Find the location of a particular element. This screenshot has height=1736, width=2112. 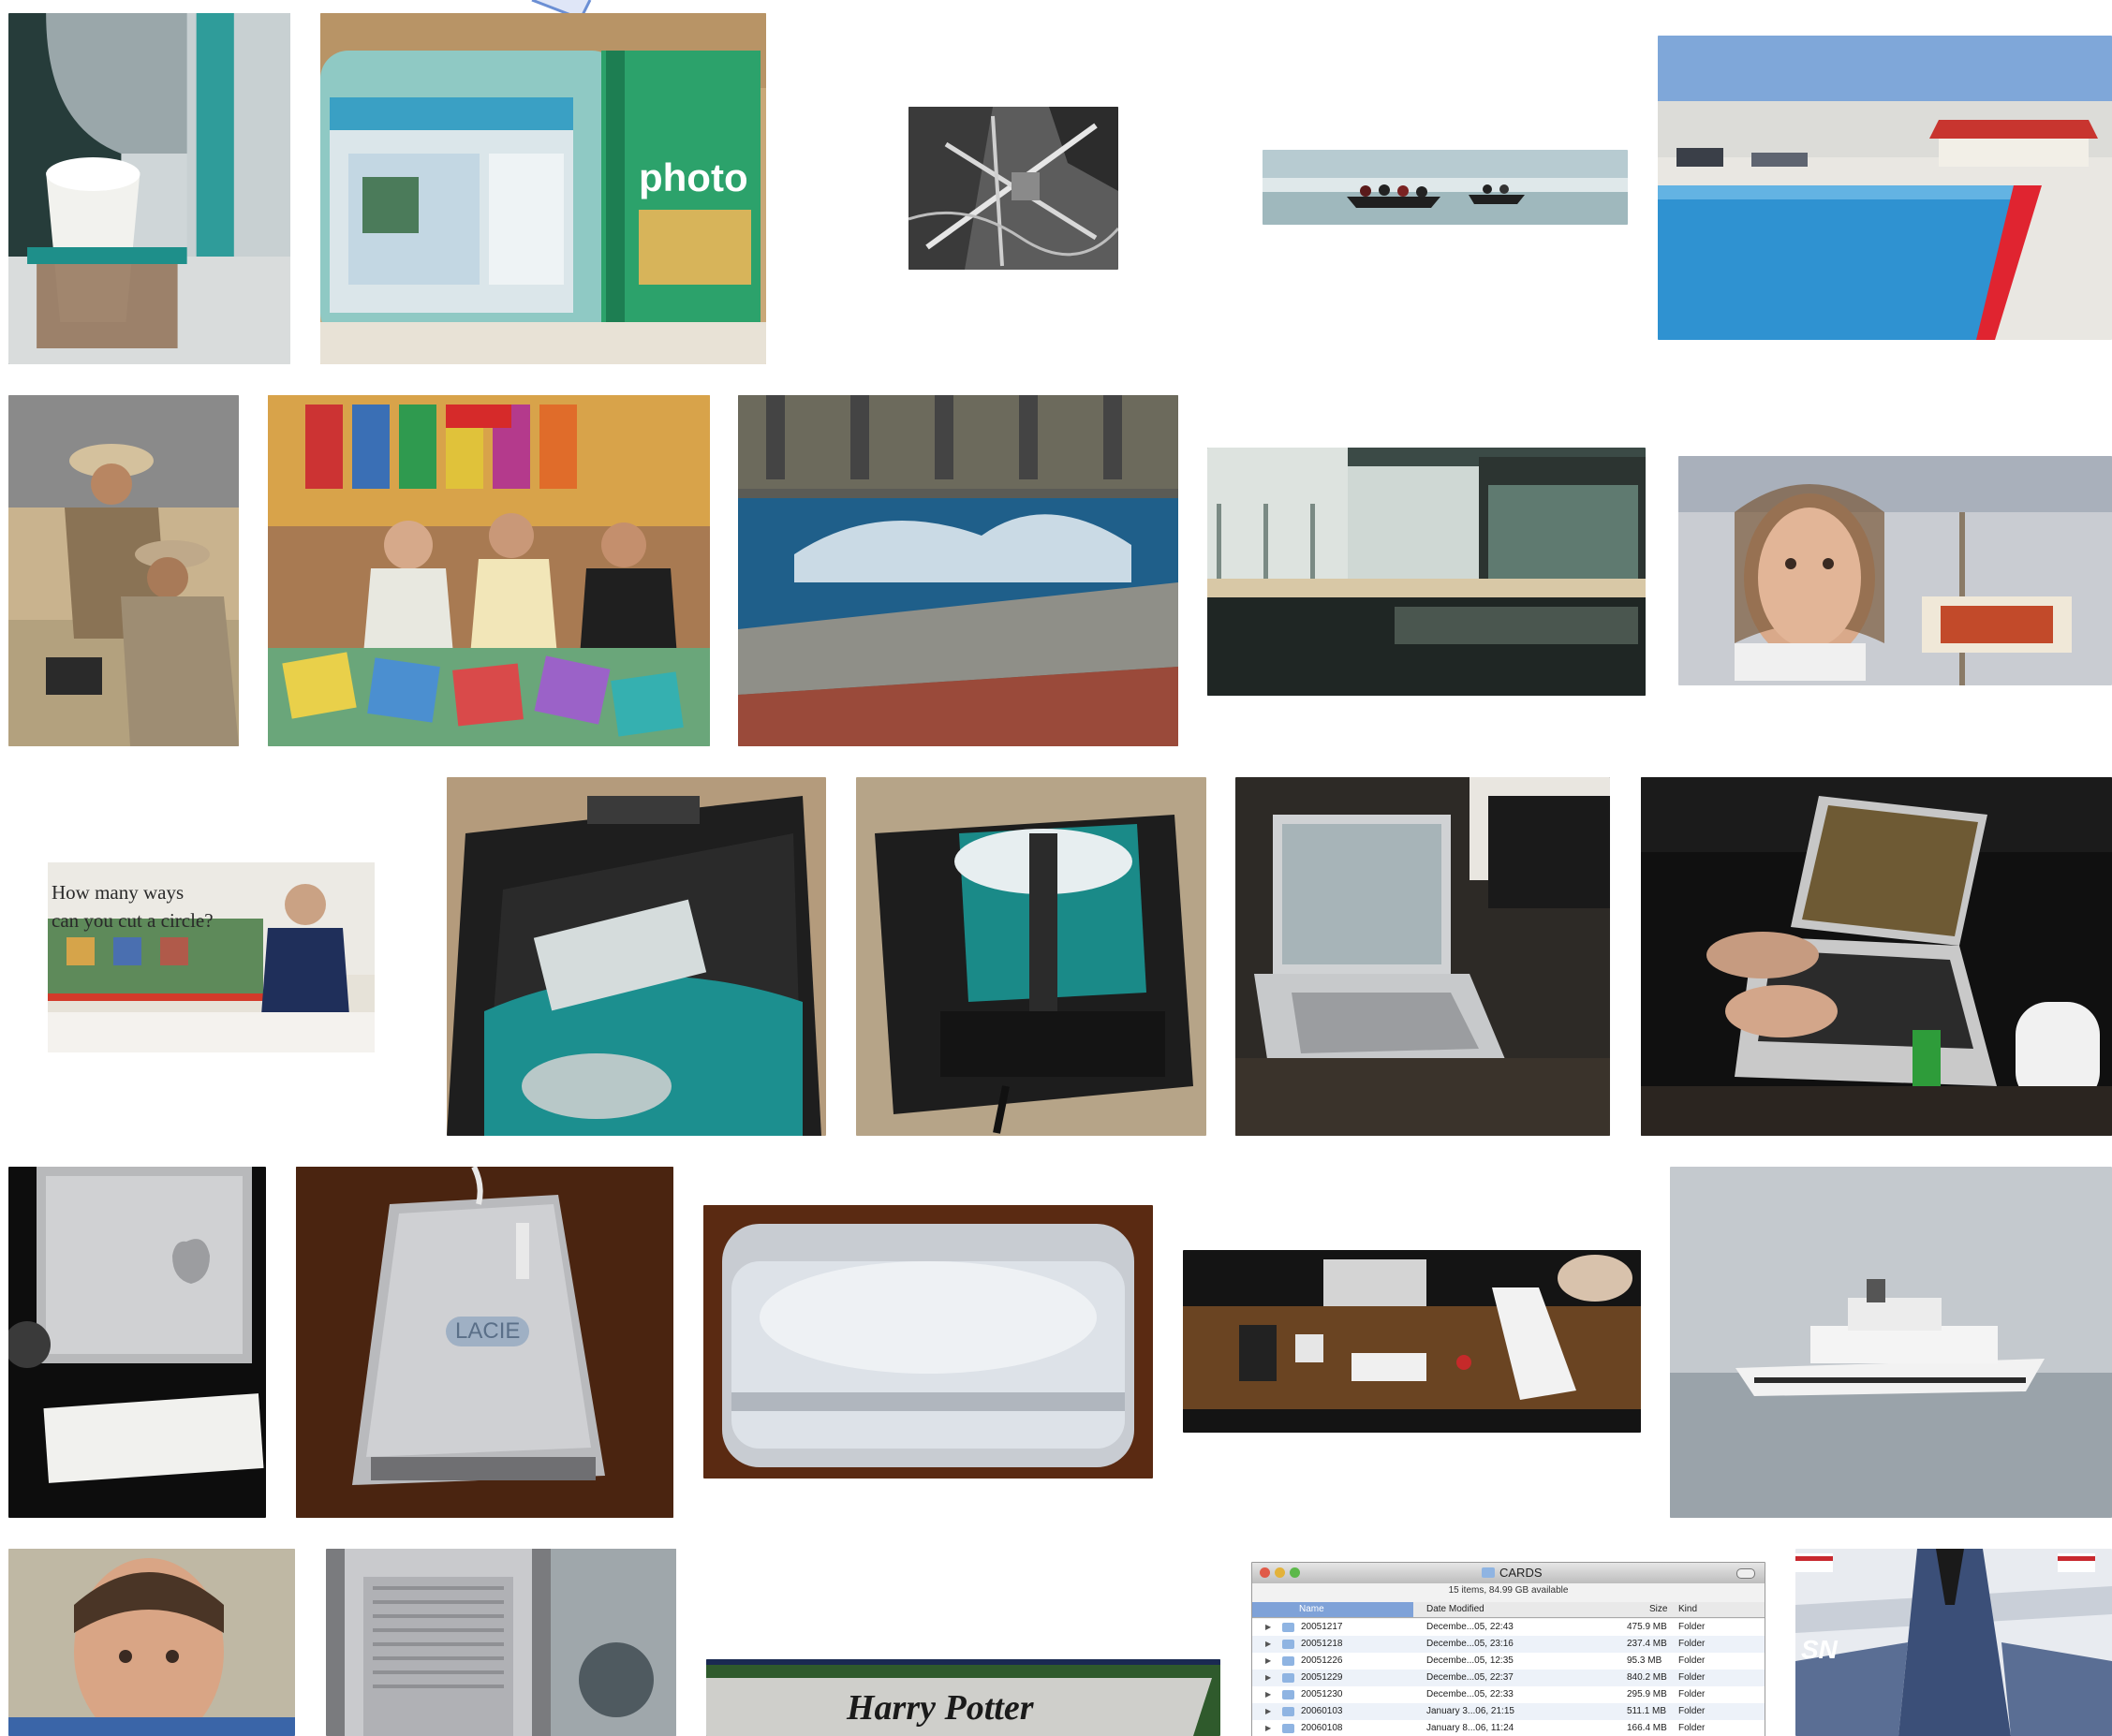

finder-cell: 166.4 MB is located at coordinates (1647, 1728).